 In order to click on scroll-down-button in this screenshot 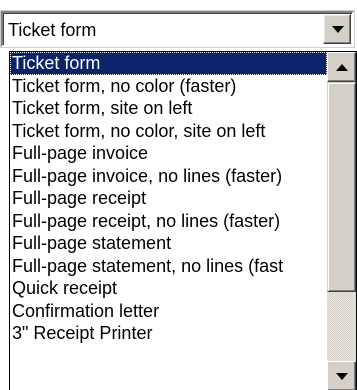, I will do `click(341, 375)`.